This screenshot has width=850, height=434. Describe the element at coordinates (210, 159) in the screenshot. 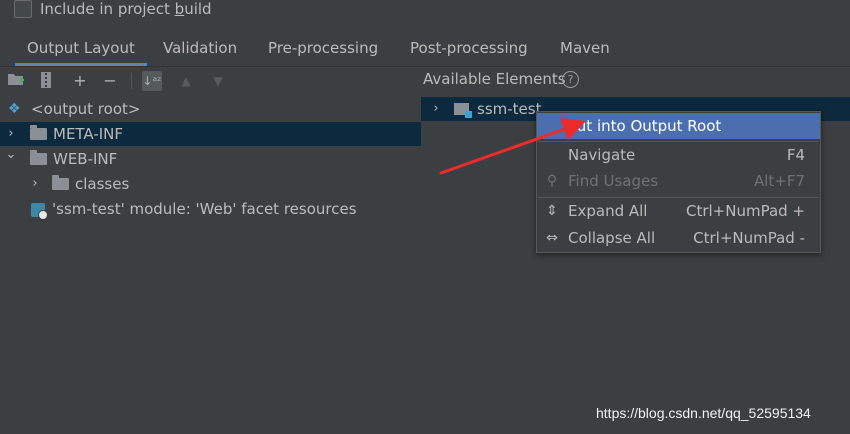

I see `tree-item-web-inf: ⌄ WEB-INF` at that location.